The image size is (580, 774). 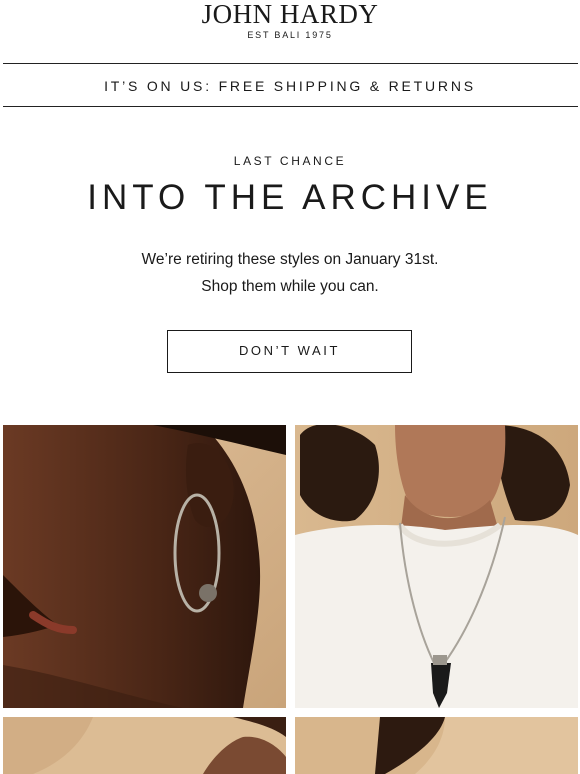 I want to click on bottom-left-image, so click(x=144, y=745).